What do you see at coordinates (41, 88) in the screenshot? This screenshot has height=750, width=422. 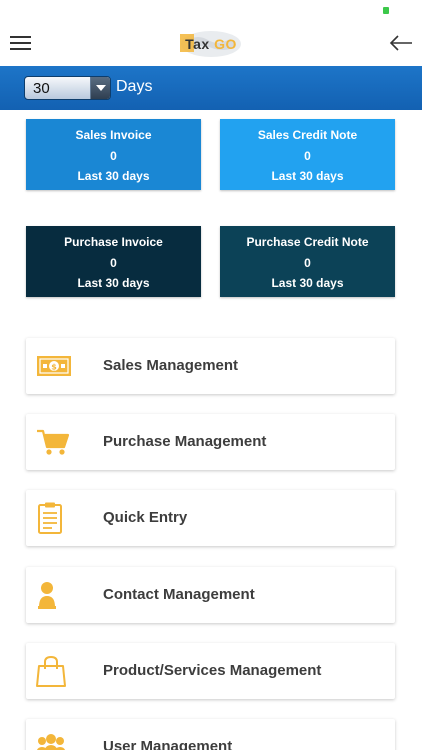 I see `days-select-value: 30` at bounding box center [41, 88].